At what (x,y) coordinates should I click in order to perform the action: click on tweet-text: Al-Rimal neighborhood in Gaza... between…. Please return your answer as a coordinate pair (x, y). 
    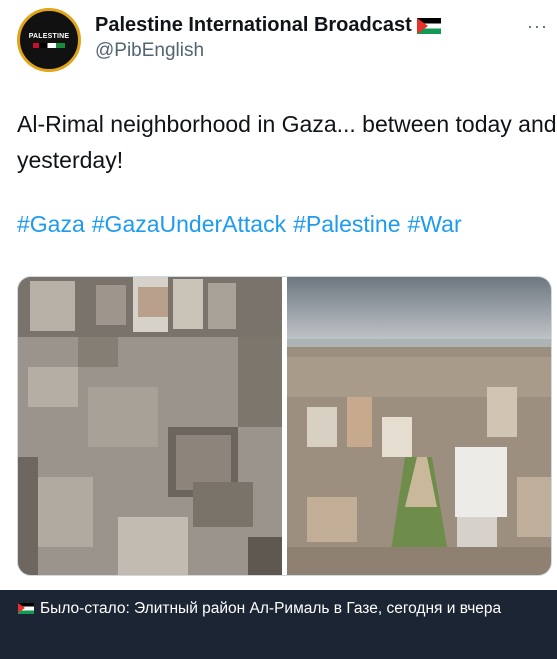
    Looking at the image, I should click on (287, 142).